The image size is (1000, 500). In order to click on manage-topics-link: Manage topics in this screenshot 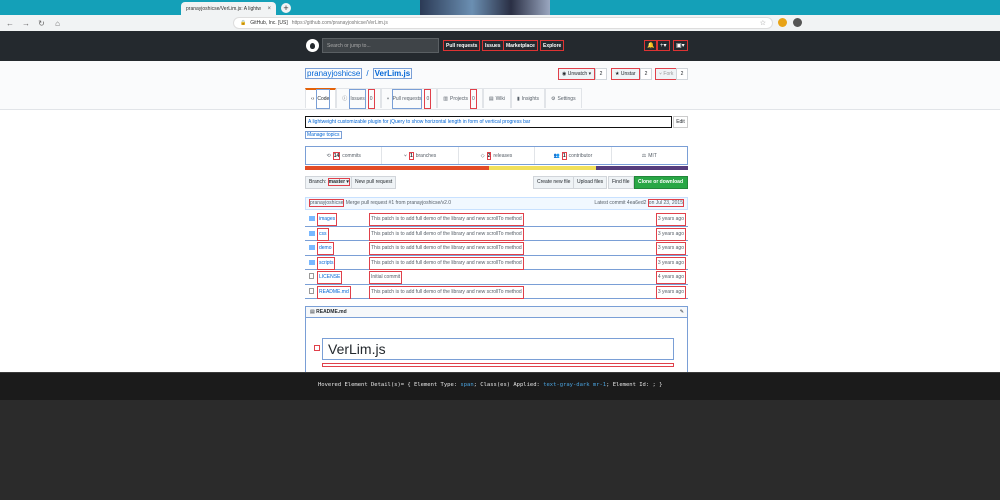, I will do `click(323, 135)`.